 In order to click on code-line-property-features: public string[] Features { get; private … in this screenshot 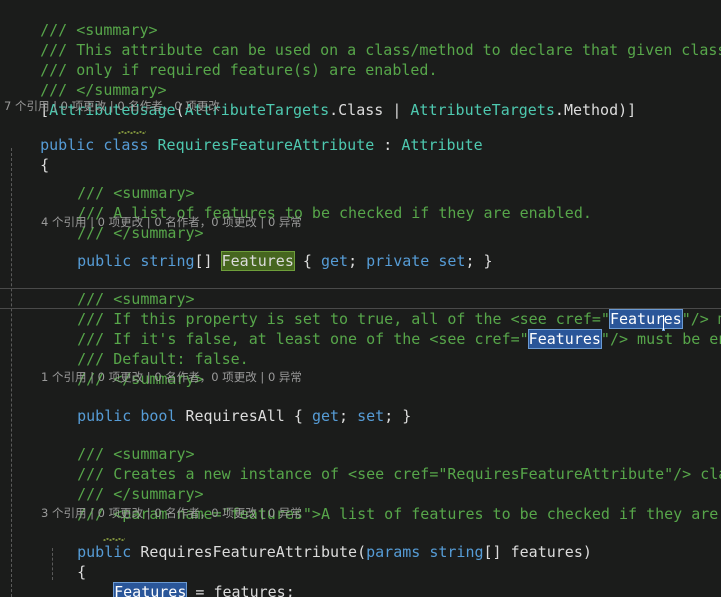, I will do `click(267, 251)`.